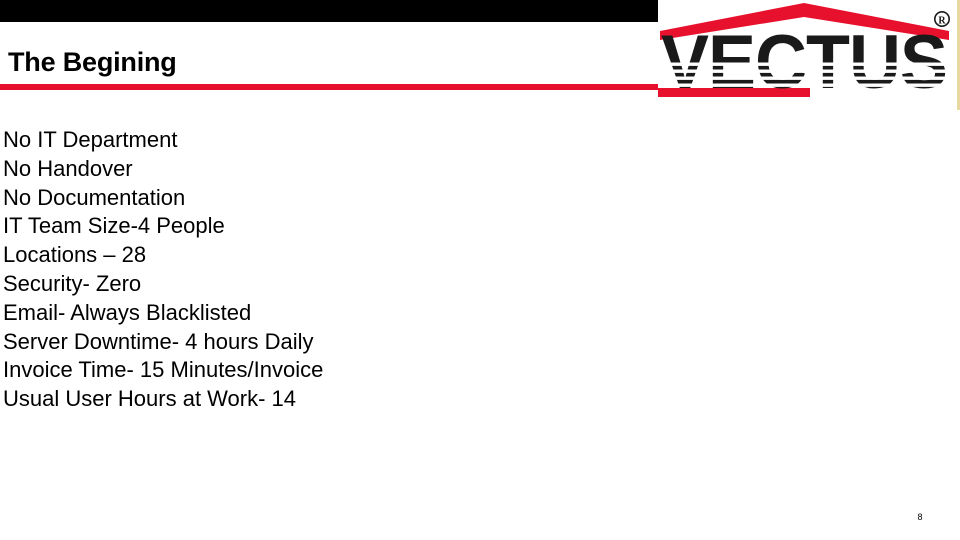  I want to click on top-black-bar, so click(329, 11).